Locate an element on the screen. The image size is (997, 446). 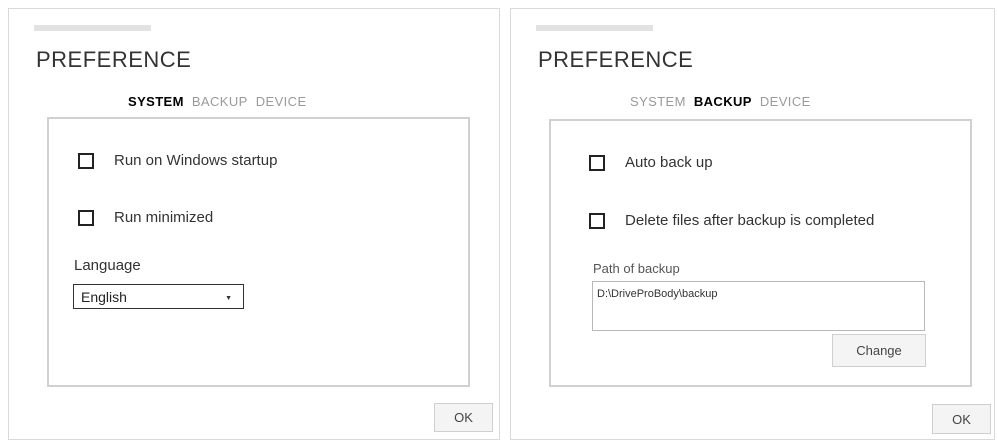
language-select: English ▼ is located at coordinates (158, 296).